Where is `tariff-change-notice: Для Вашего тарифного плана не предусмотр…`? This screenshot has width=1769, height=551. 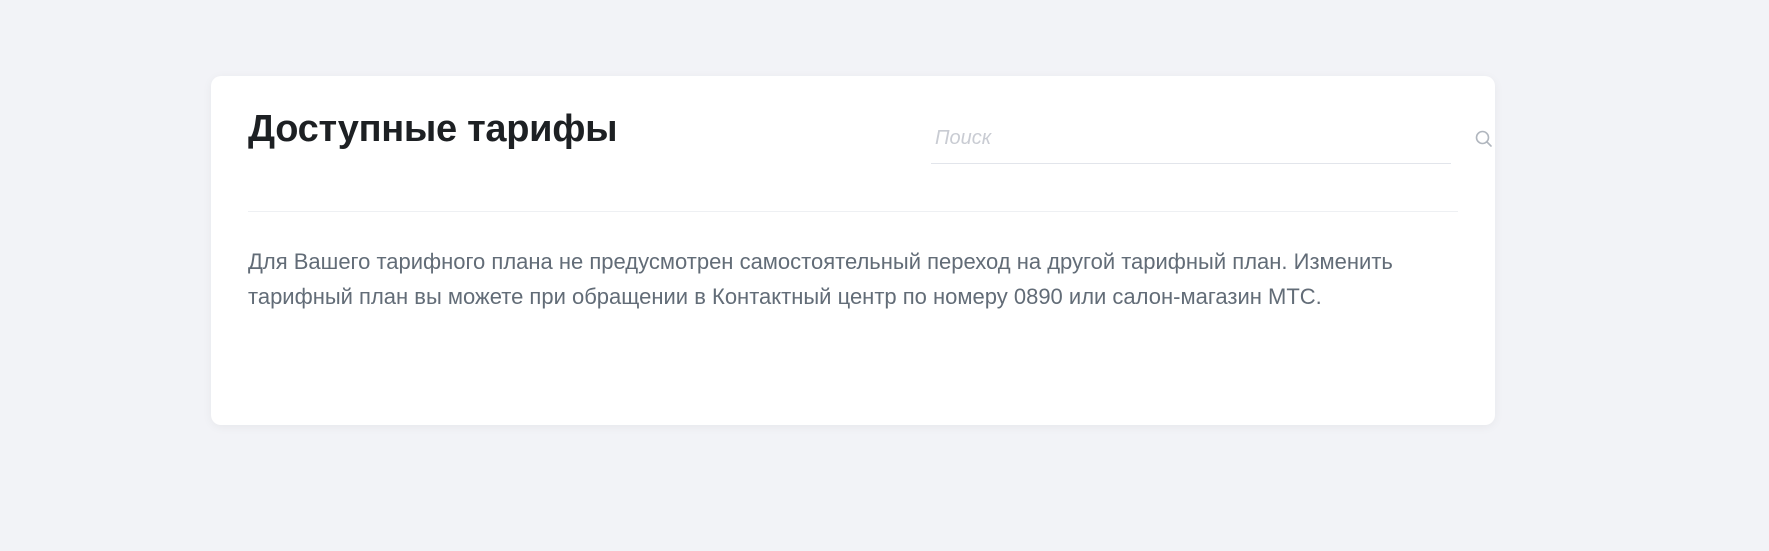
tariff-change-notice: Для Вашего тарифного плана не предусмотр… is located at coordinates (820, 279).